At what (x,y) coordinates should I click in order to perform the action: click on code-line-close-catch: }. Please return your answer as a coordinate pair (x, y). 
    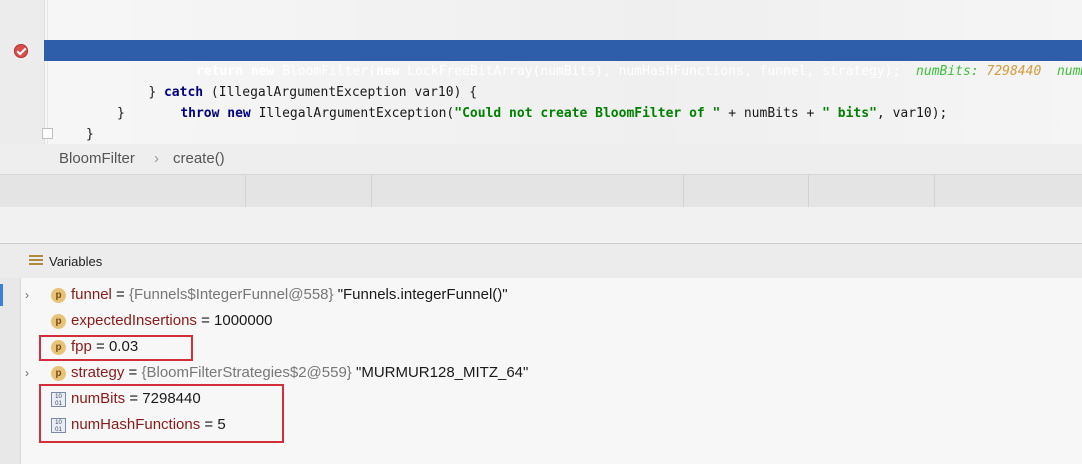
    Looking at the image, I should click on (121, 113).